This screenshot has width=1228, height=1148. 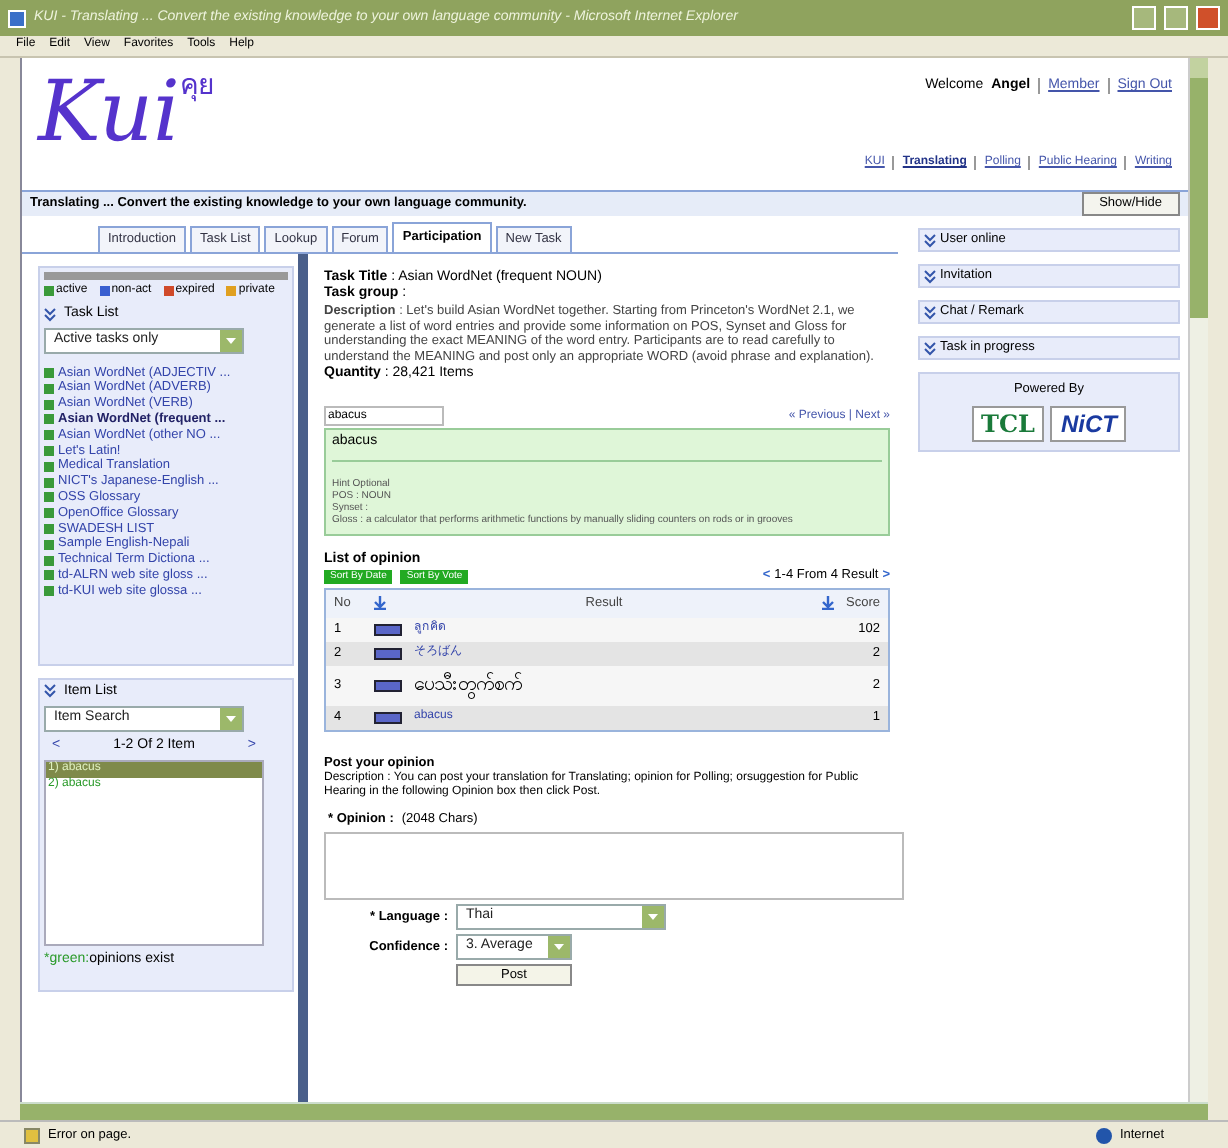 What do you see at coordinates (1176, 18) in the screenshot?
I see `maximize-button` at bounding box center [1176, 18].